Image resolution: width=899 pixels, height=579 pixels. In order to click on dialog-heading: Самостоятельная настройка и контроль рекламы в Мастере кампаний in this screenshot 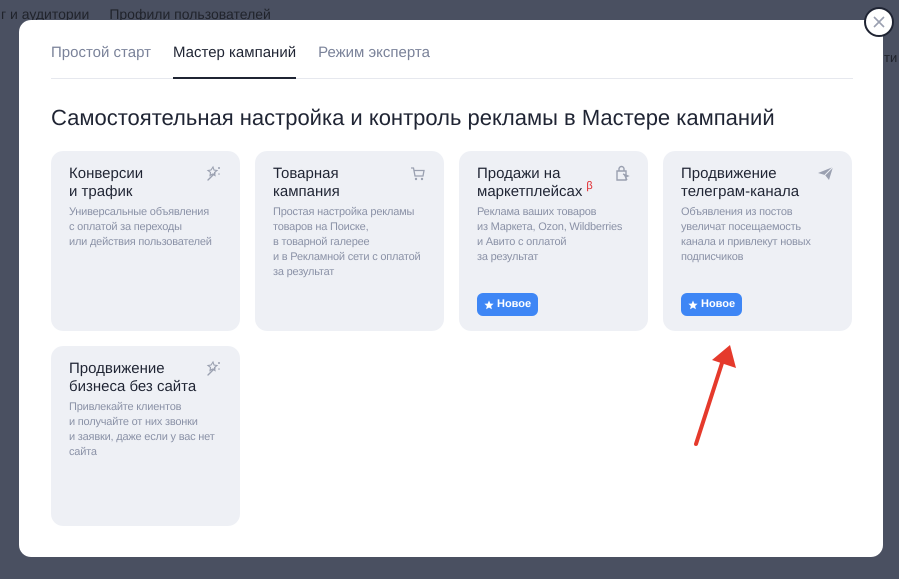, I will do `click(413, 117)`.